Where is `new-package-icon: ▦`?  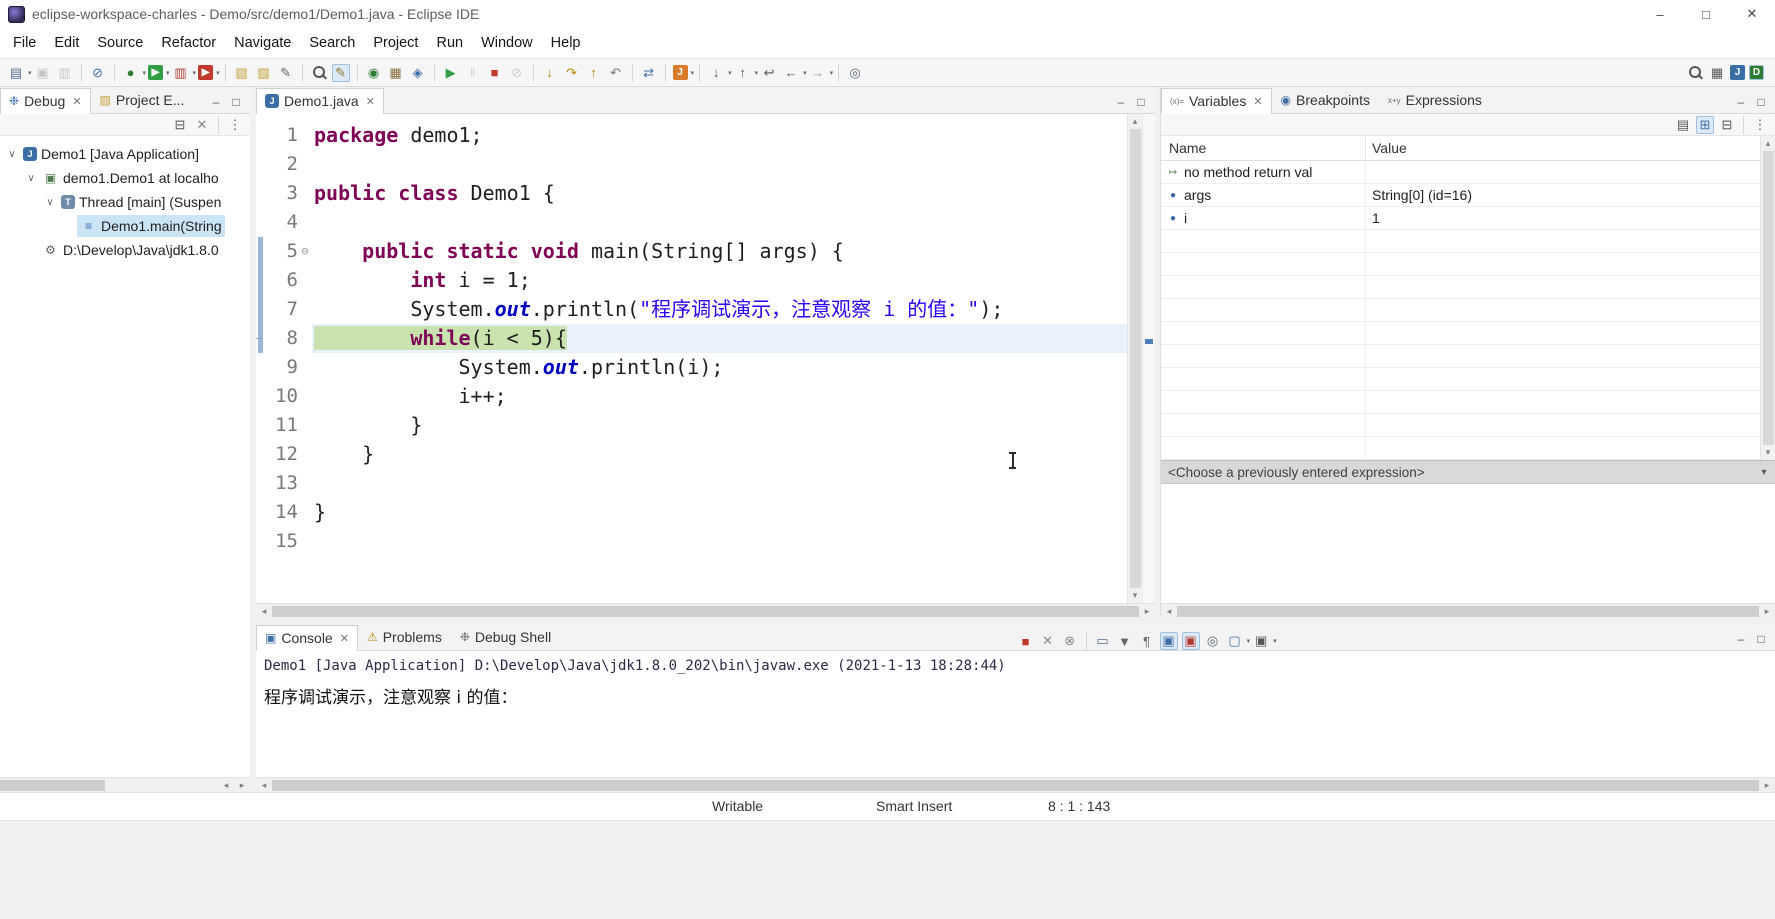
new-package-icon: ▦ is located at coordinates (396, 73).